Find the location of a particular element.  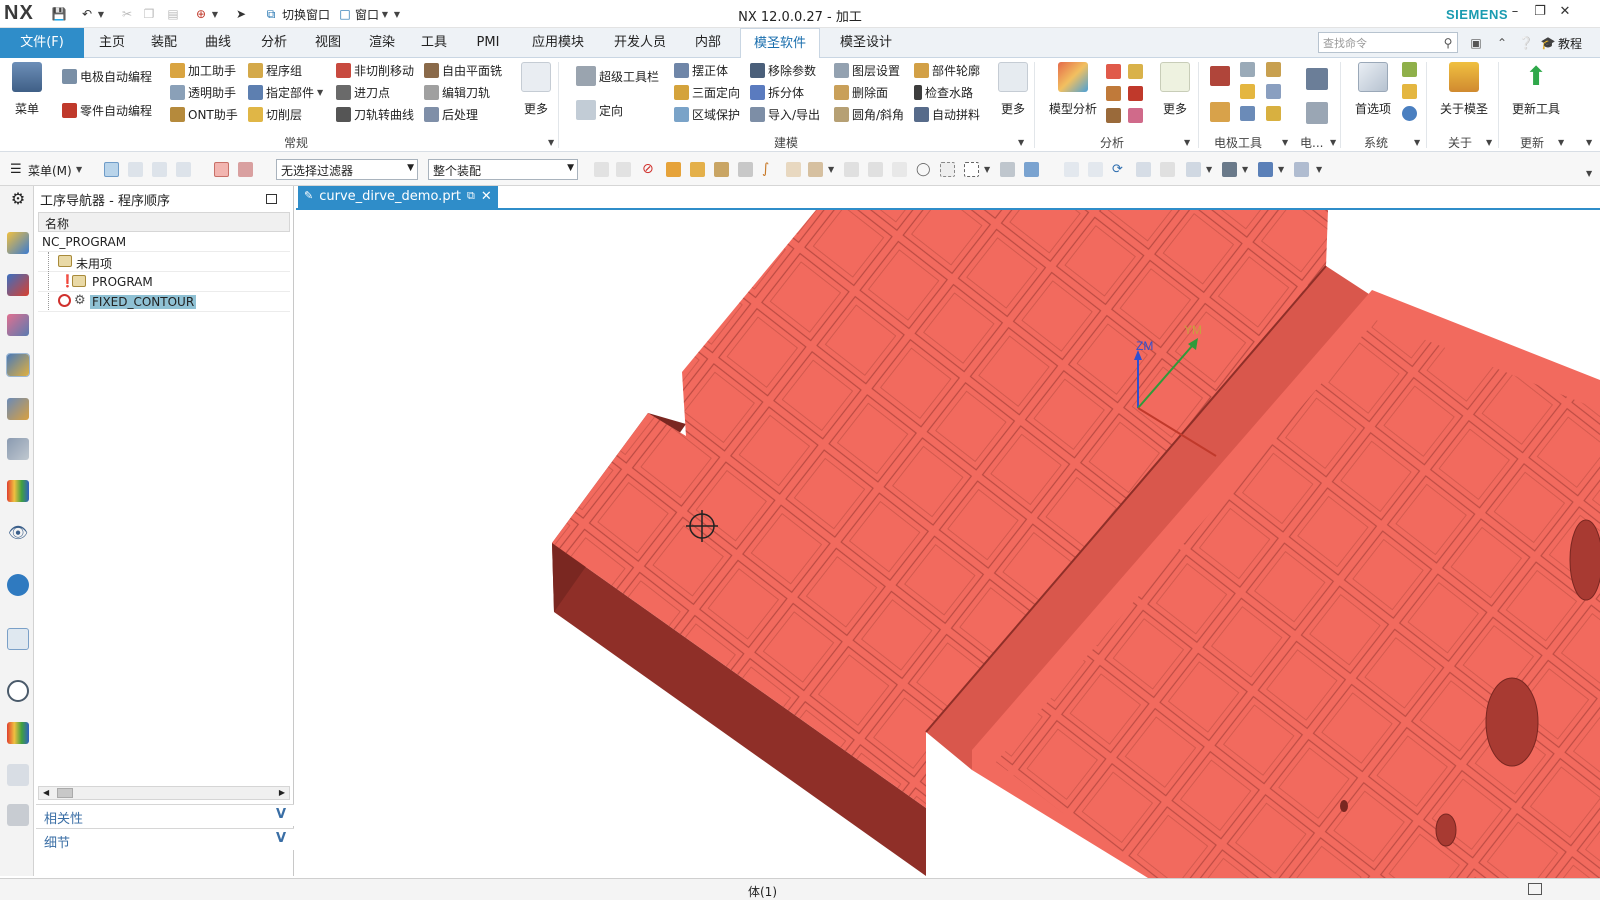

entry-point-button: 进刀点 is located at coordinates (363, 92).